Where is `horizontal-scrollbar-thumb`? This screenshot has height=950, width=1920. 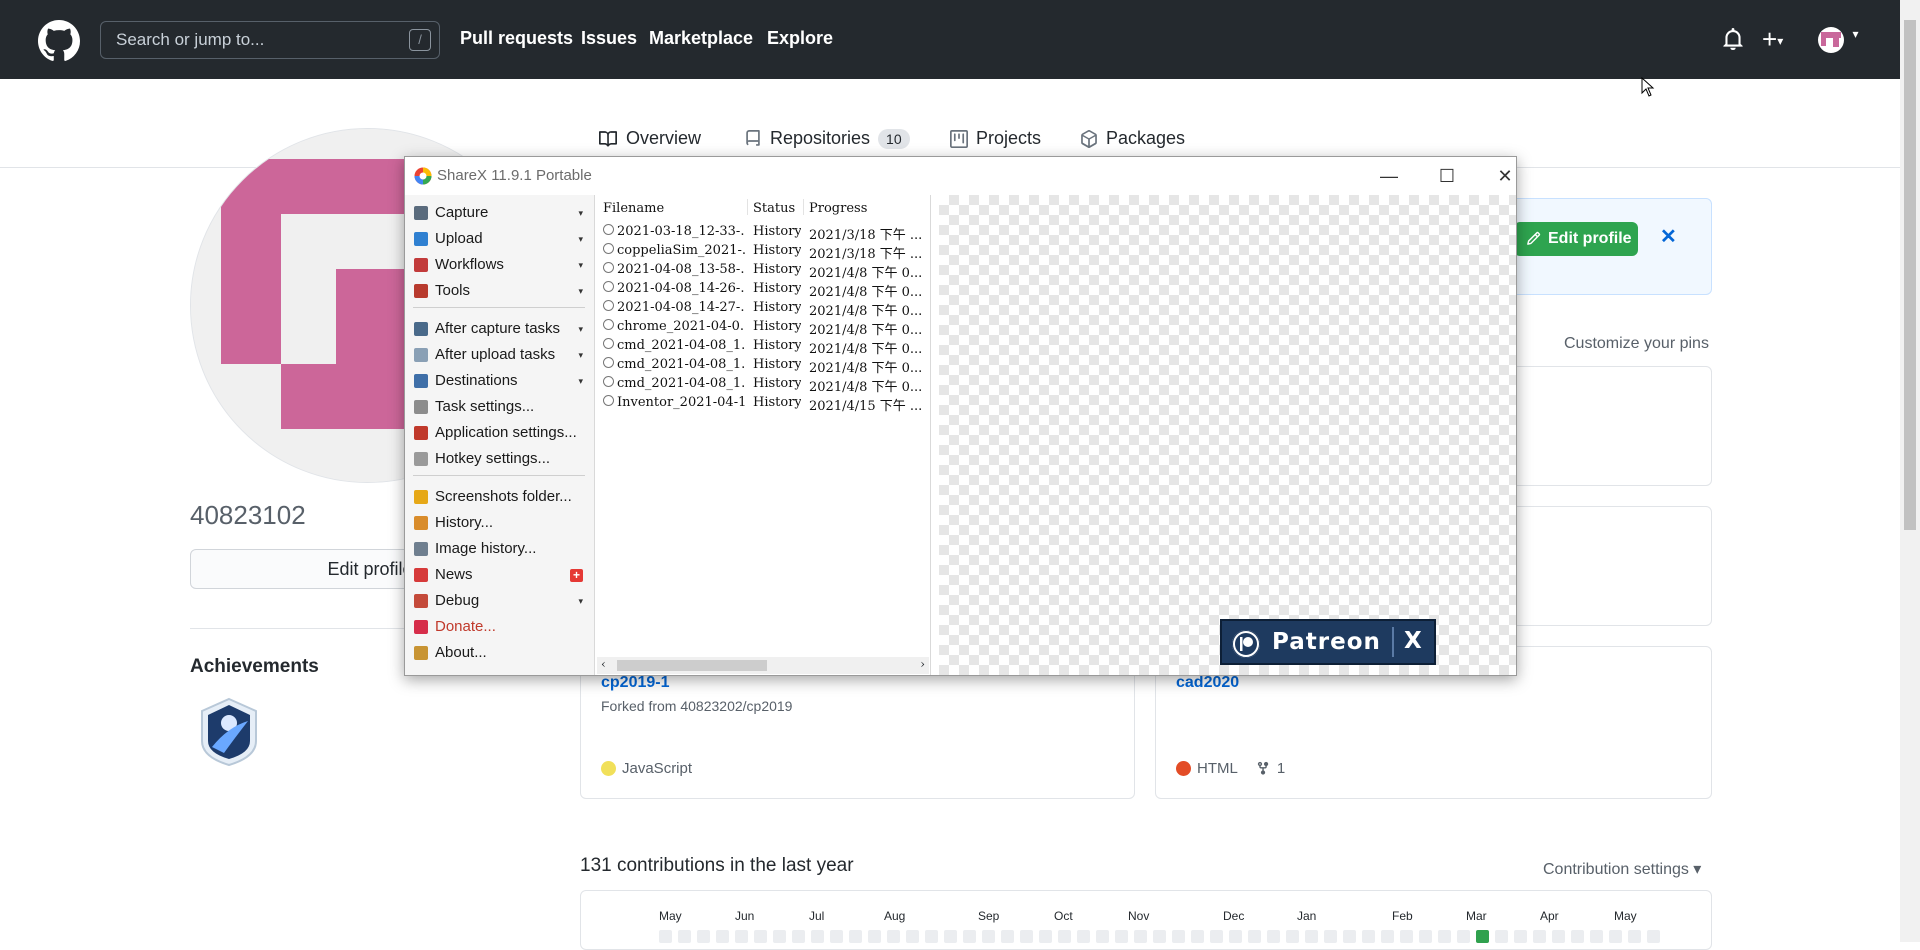 horizontal-scrollbar-thumb is located at coordinates (692, 665).